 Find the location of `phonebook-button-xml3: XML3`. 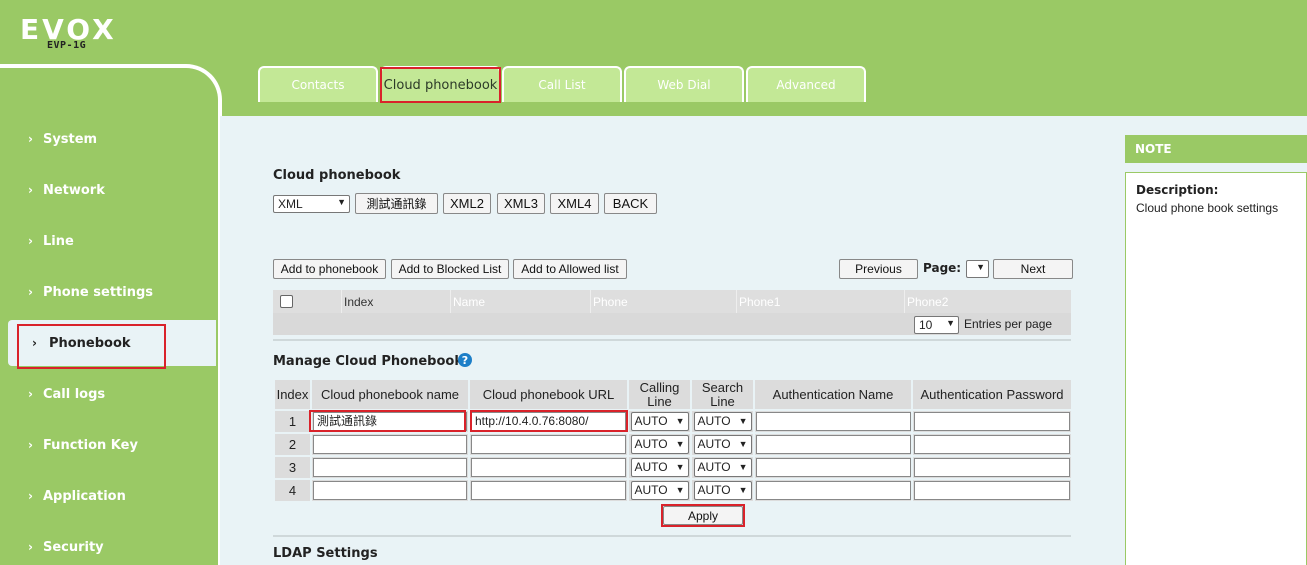

phonebook-button-xml3: XML3 is located at coordinates (521, 203).